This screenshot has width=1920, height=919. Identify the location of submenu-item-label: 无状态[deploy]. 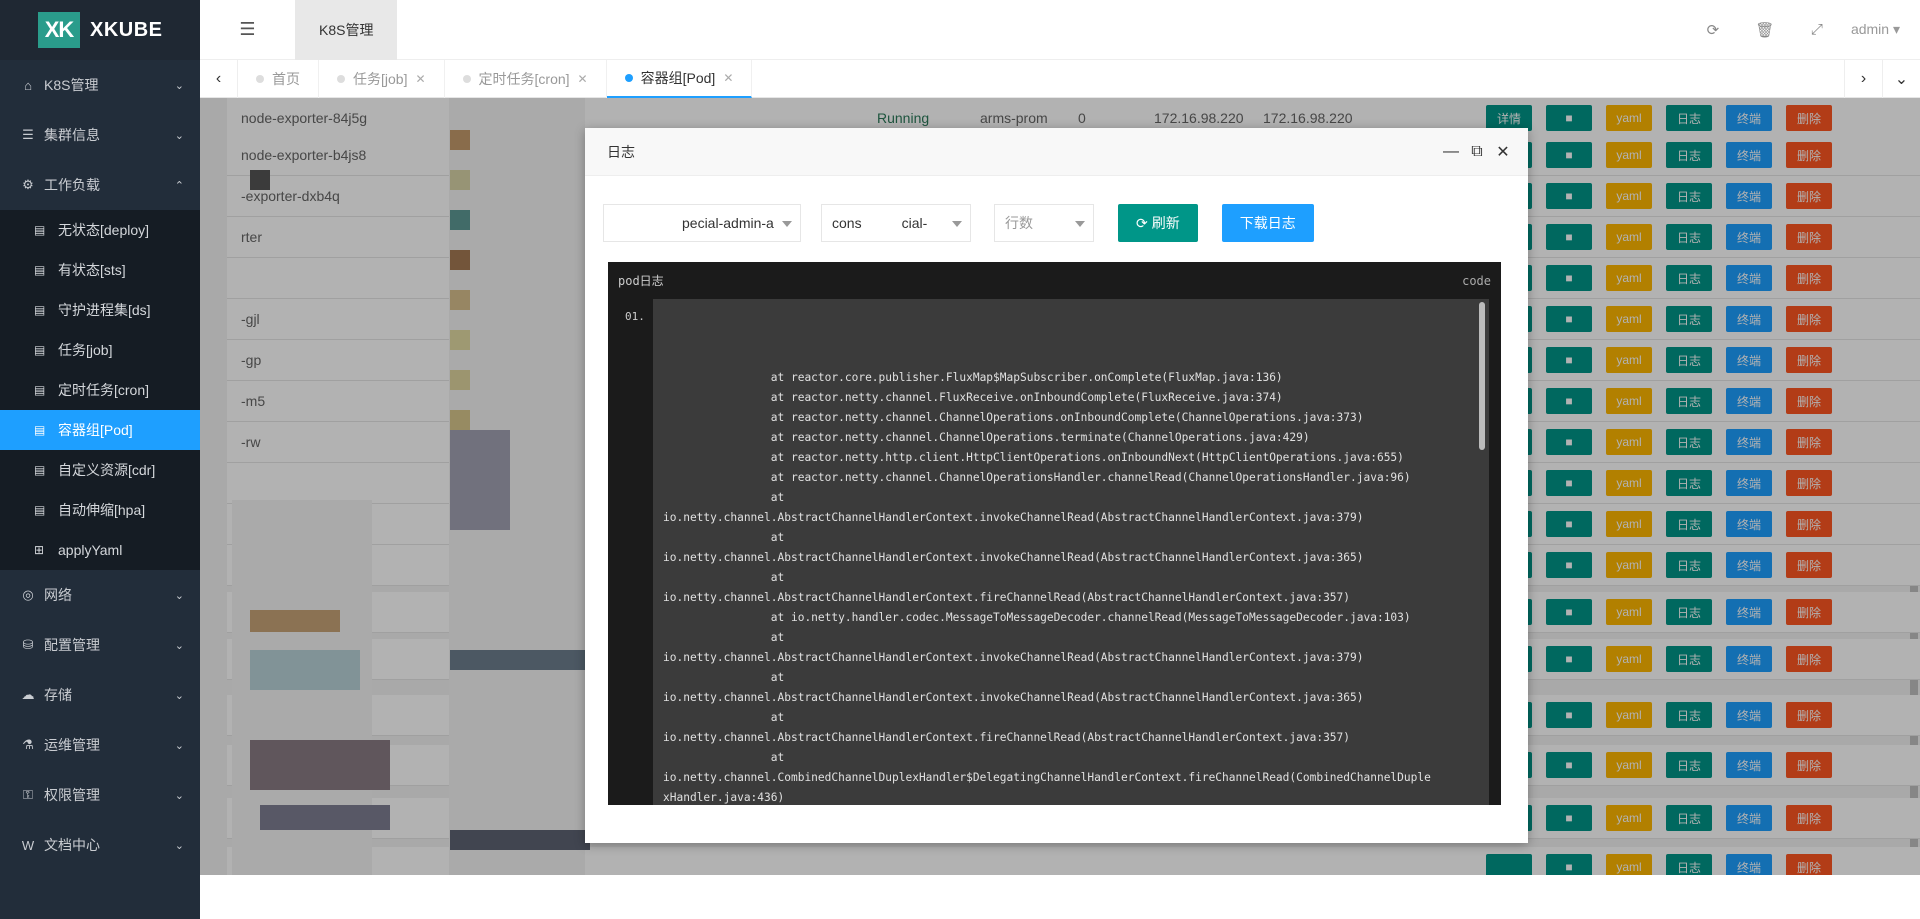
(104, 230).